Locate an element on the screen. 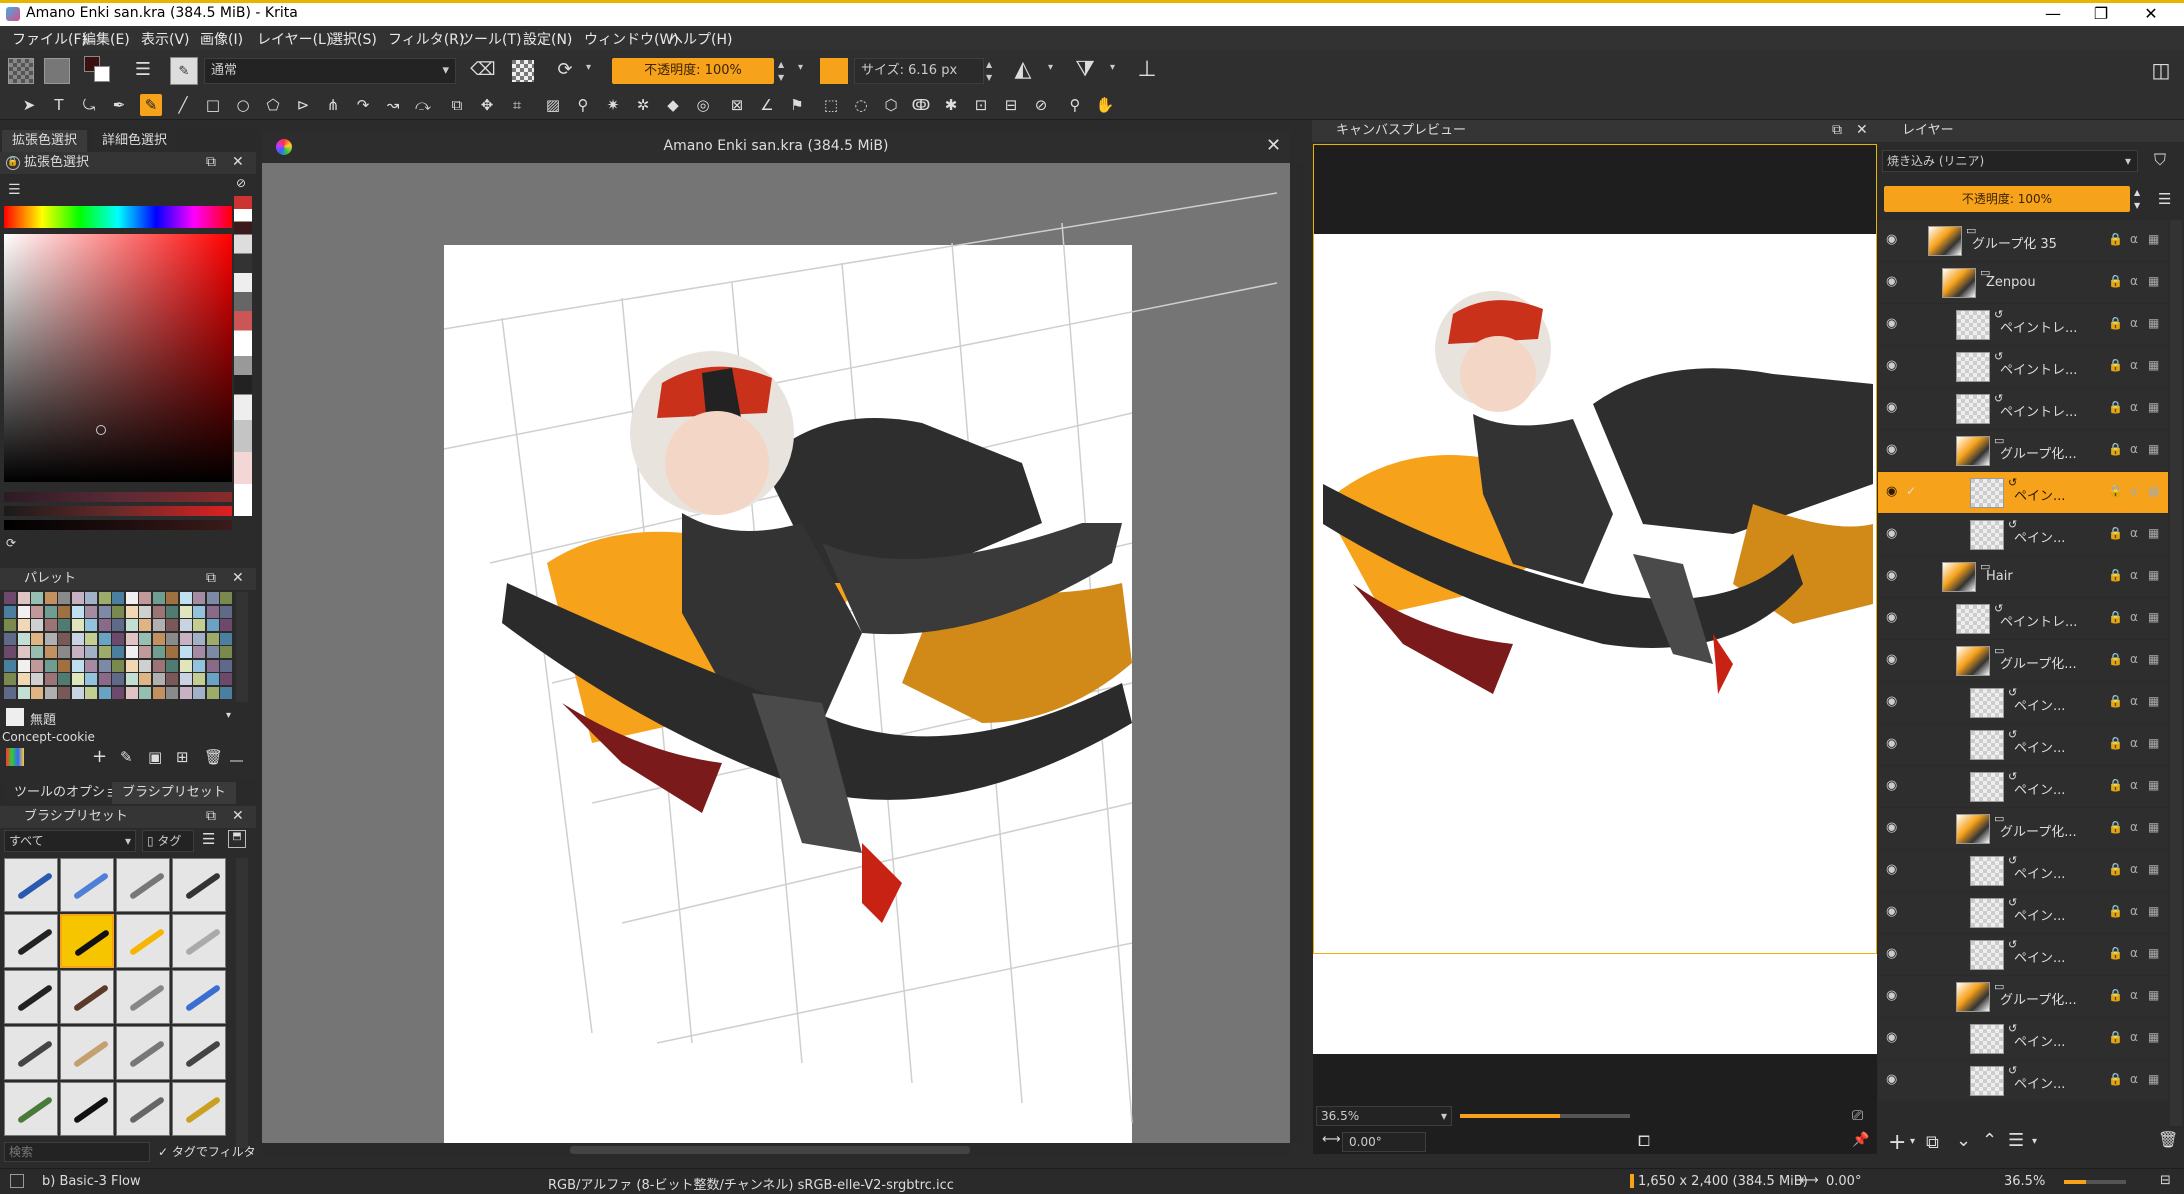  polygon-select-tool-icon: ⬡ is located at coordinates (891, 105).